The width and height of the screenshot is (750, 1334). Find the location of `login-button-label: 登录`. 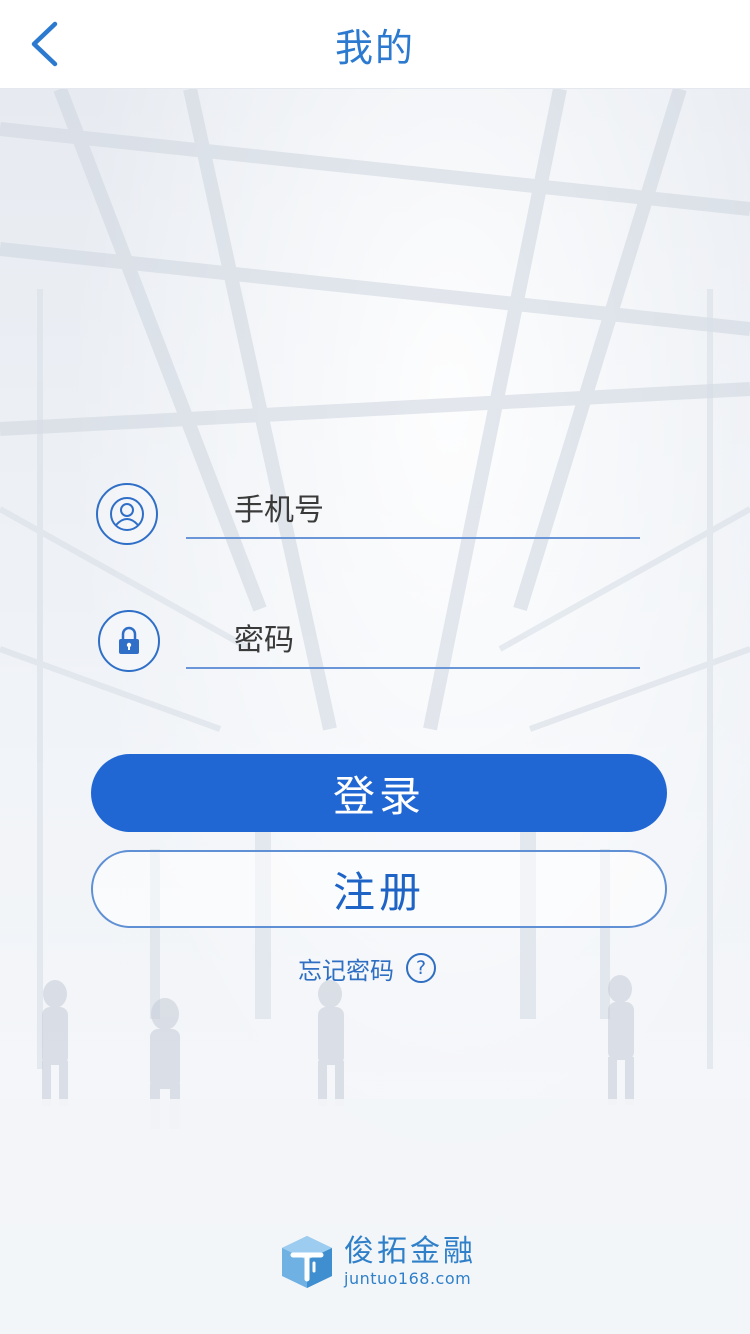

login-button-label: 登录 is located at coordinates (378, 796).